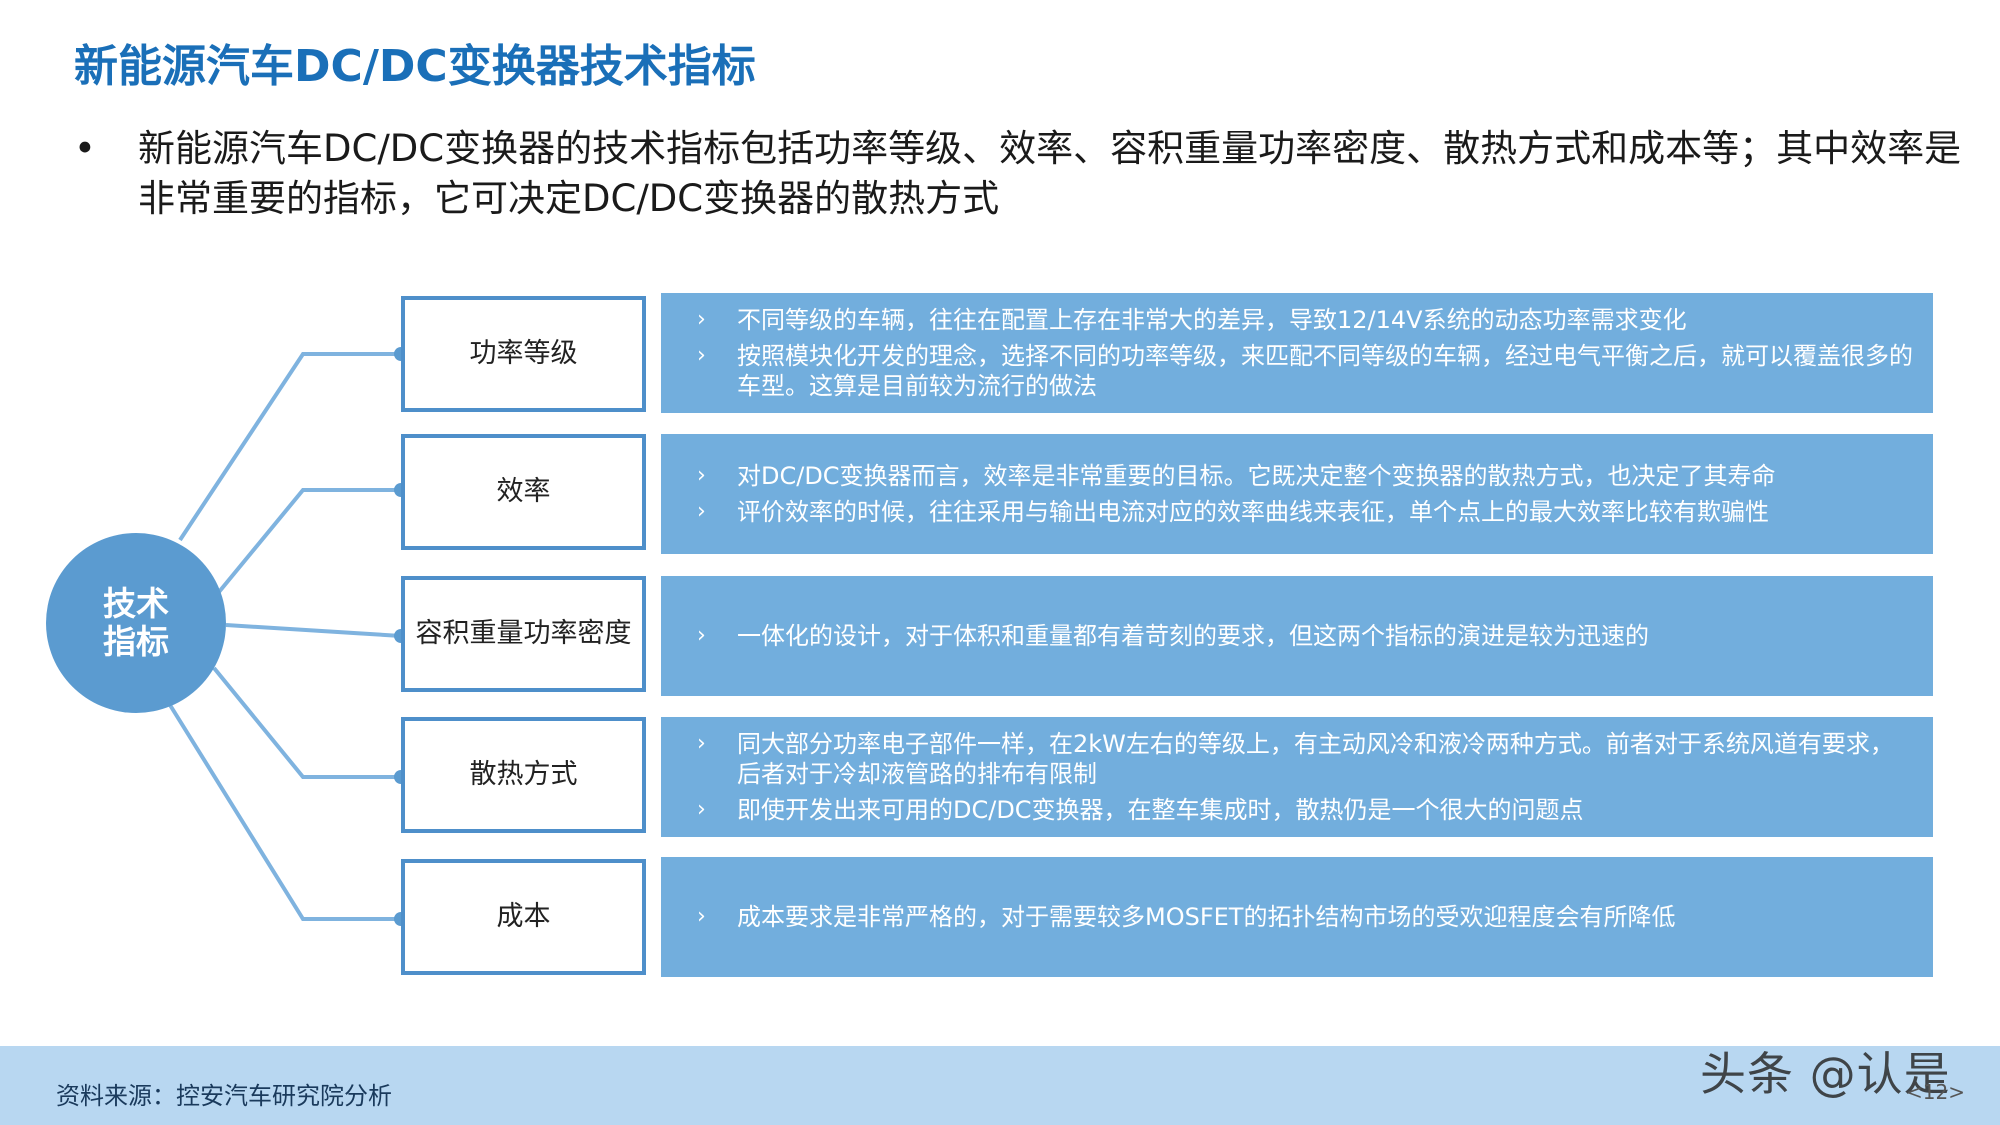  What do you see at coordinates (1173, 636) in the screenshot?
I see `desc-bullet: › 一体化的设计，对于体积和重量都有着苛刻的要求，但这两个指标的演进是较为迅速的` at bounding box center [1173, 636].